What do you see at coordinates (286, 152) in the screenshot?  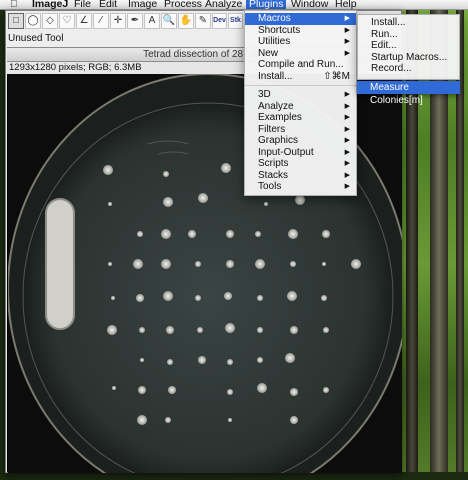 I see `input-output-label: Input-Output` at bounding box center [286, 152].